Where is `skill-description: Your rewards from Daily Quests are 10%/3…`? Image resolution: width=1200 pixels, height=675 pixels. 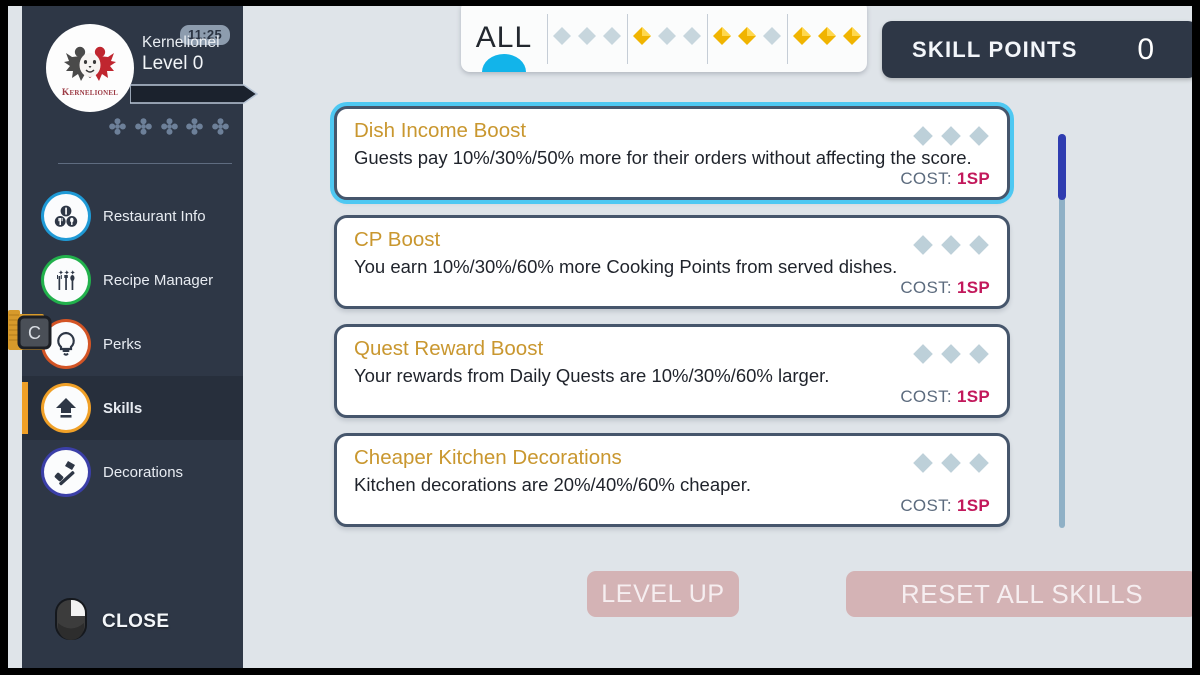
skill-description: Your rewards from Daily Quests are 10%/3… is located at coordinates (592, 375).